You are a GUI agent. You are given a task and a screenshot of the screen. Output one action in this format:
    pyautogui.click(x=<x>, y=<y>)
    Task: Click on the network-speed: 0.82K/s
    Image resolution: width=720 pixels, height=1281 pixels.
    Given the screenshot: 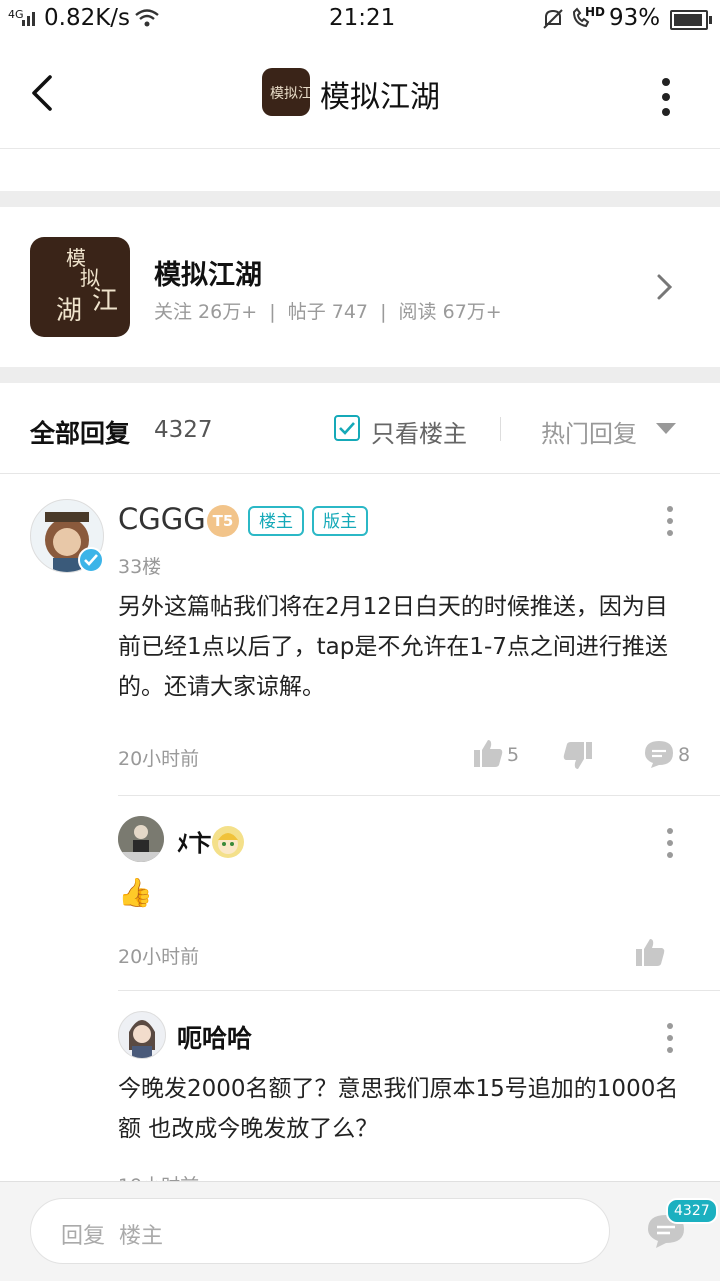 What is the action you would take?
    pyautogui.click(x=87, y=18)
    